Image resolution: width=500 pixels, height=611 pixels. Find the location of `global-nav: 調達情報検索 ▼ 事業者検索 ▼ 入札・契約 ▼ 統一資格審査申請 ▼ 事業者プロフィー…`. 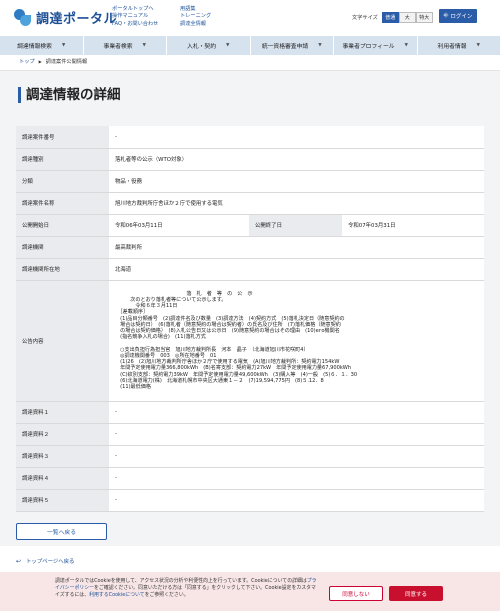

global-nav: 調達情報検索 ▼ 事業者検索 ▼ 入札・契約 ▼ 統一資格審査申請 ▼ 事業者プロフィー… is located at coordinates (250, 45).